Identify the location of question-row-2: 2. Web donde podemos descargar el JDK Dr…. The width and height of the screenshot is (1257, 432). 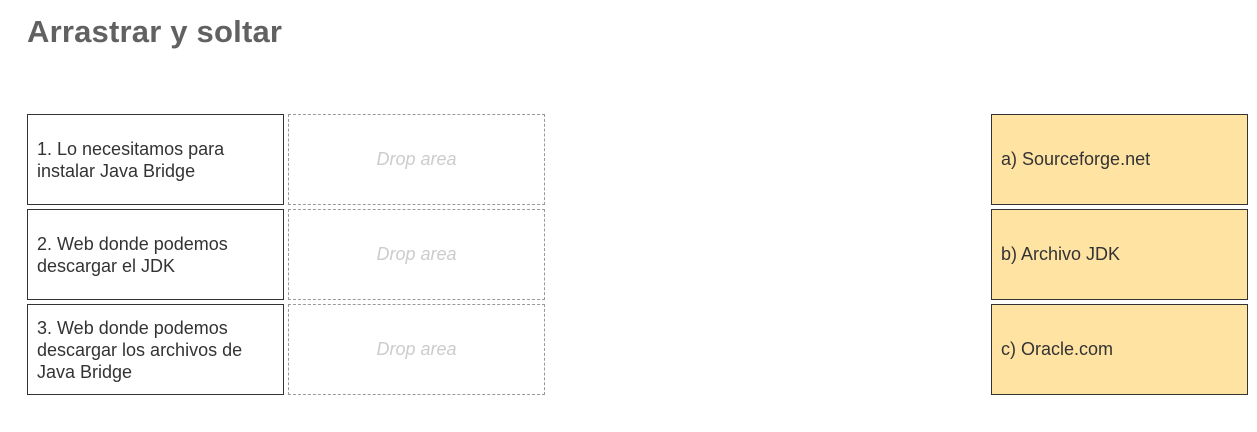
(286, 254).